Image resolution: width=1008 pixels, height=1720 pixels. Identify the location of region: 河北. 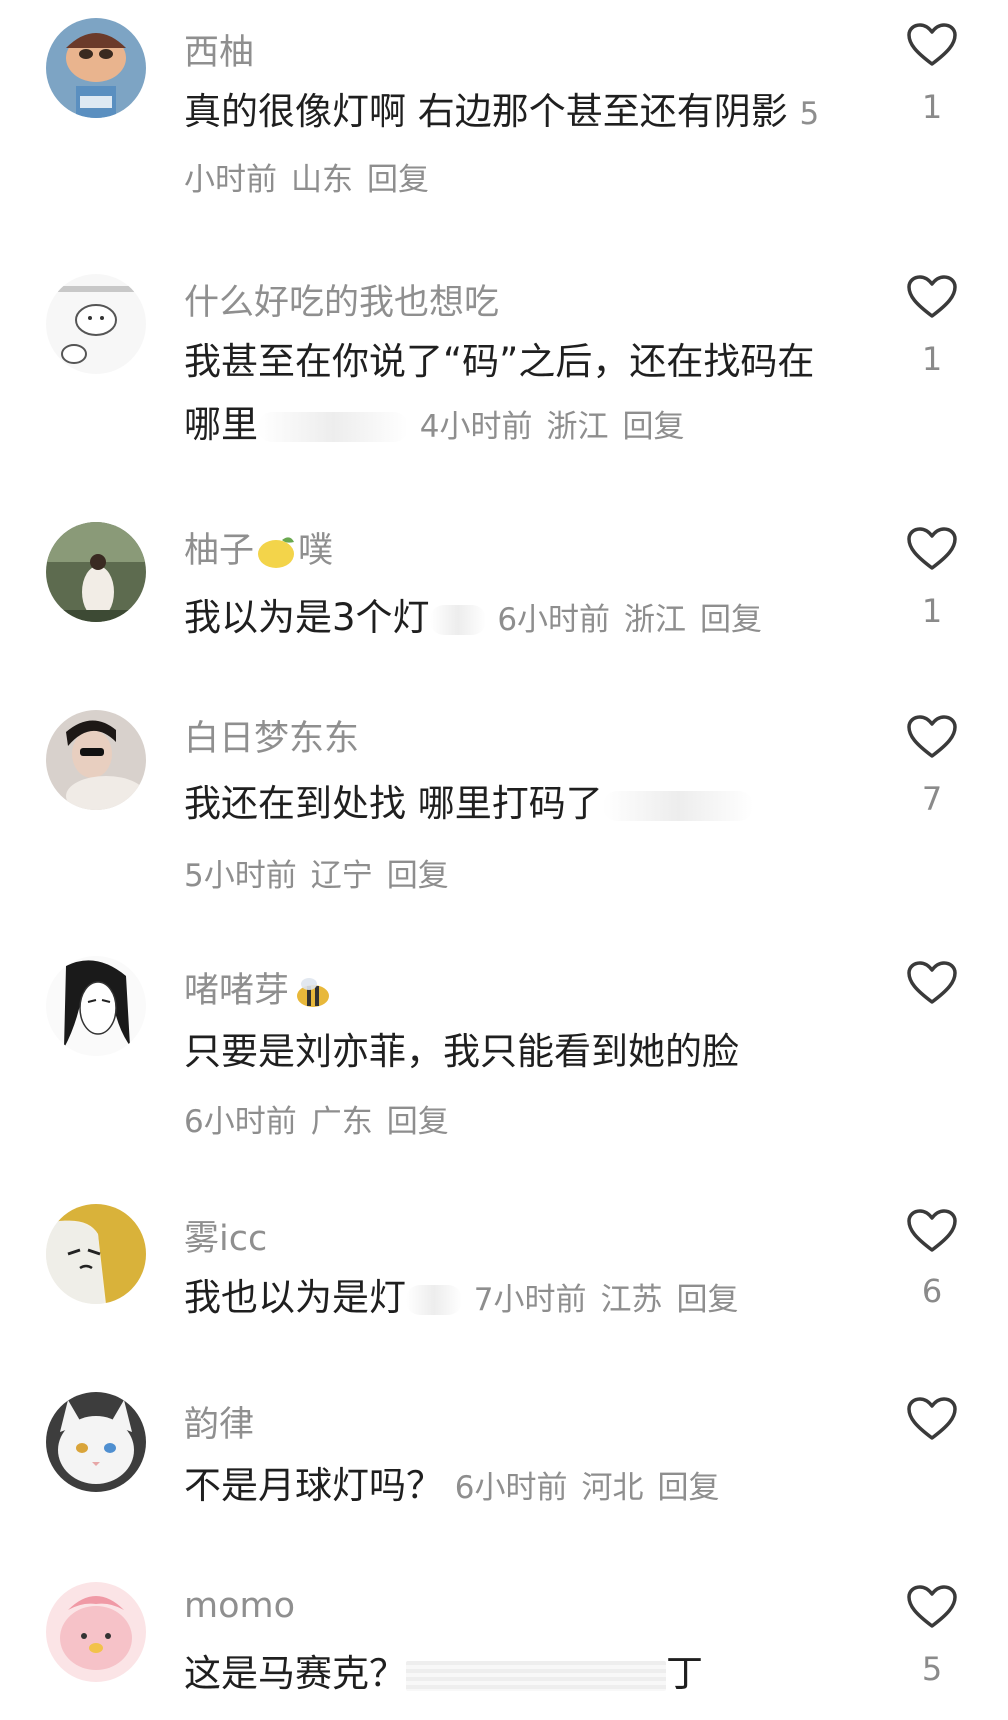
(612, 1488).